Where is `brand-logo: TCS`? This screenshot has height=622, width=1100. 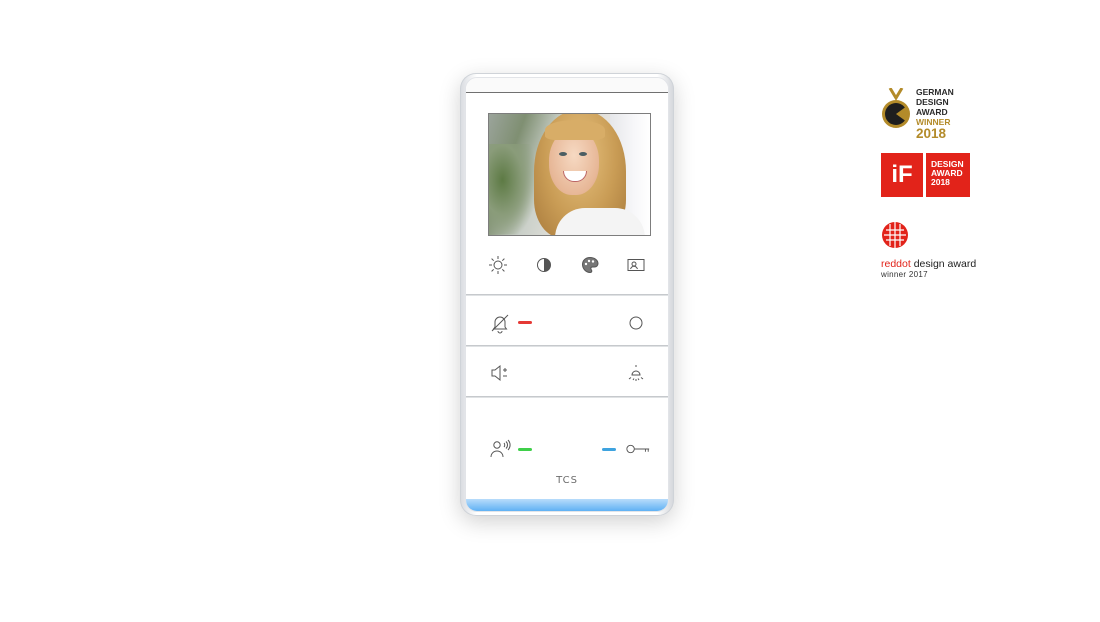
brand-logo: TCS is located at coordinates (567, 480).